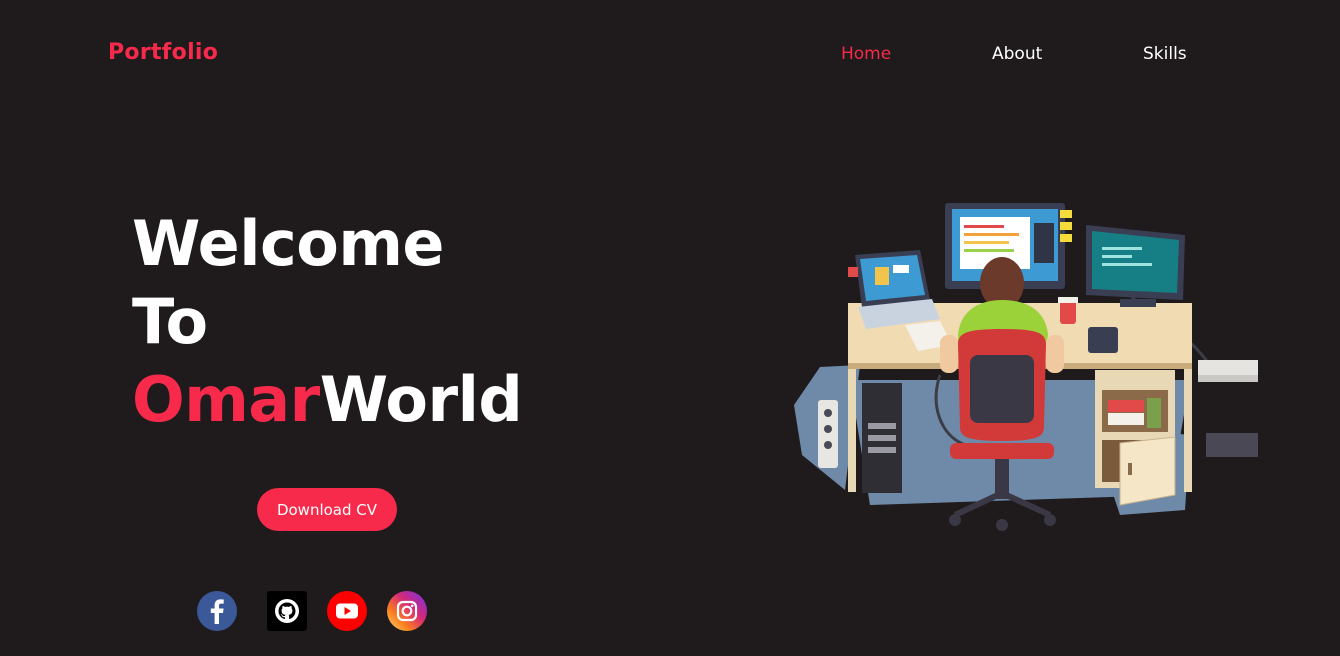 This screenshot has height=656, width=1340. Describe the element at coordinates (327, 322) in the screenshot. I see `hero-heading: Welcome To OmarWorld` at that location.